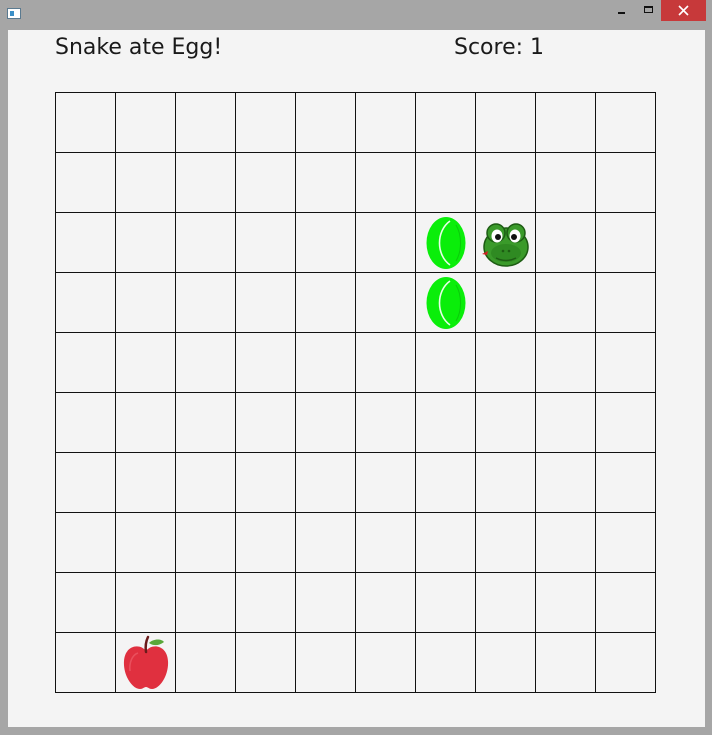  I want to click on score-label: Score: 1, so click(499, 47).